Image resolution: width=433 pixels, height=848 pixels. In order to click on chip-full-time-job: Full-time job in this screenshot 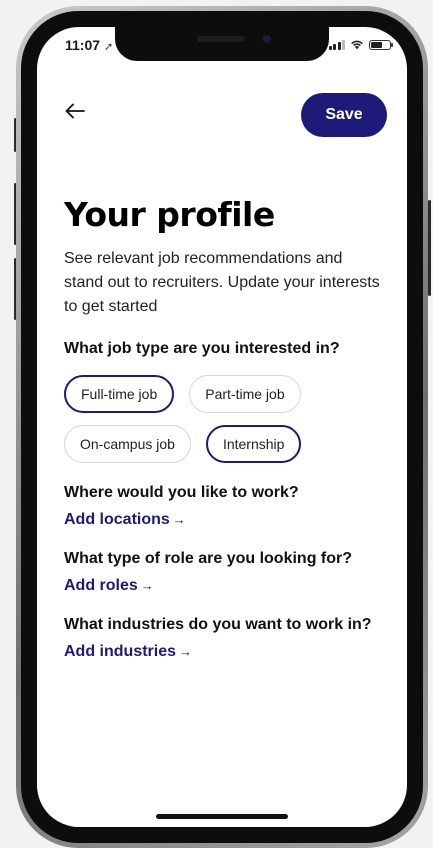, I will do `click(119, 394)`.